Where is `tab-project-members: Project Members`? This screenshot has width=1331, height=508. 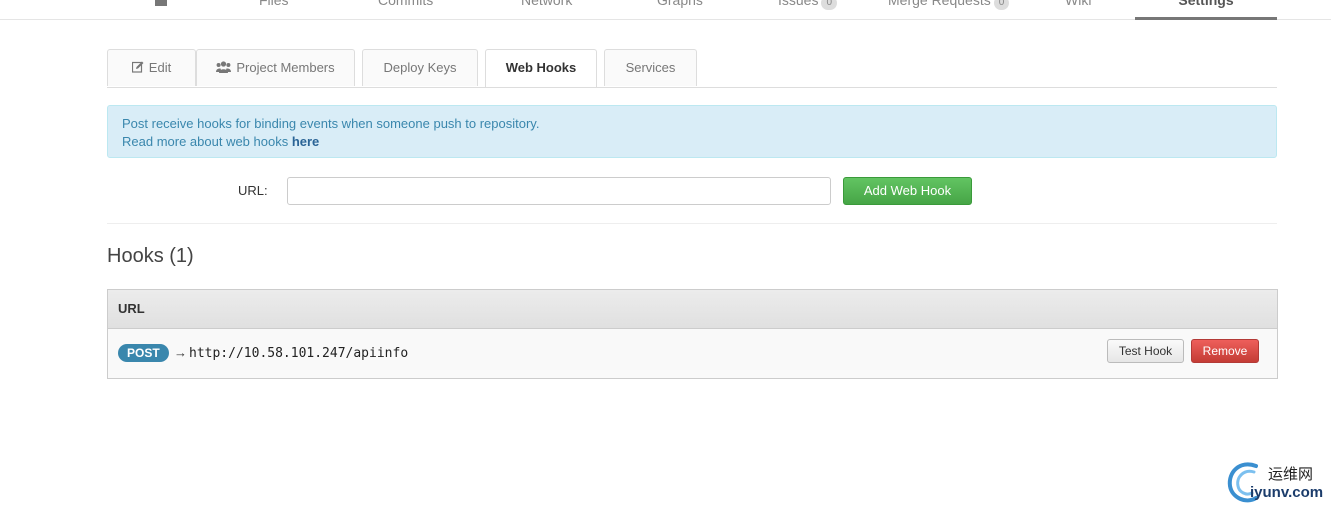 tab-project-members: Project Members is located at coordinates (275, 67).